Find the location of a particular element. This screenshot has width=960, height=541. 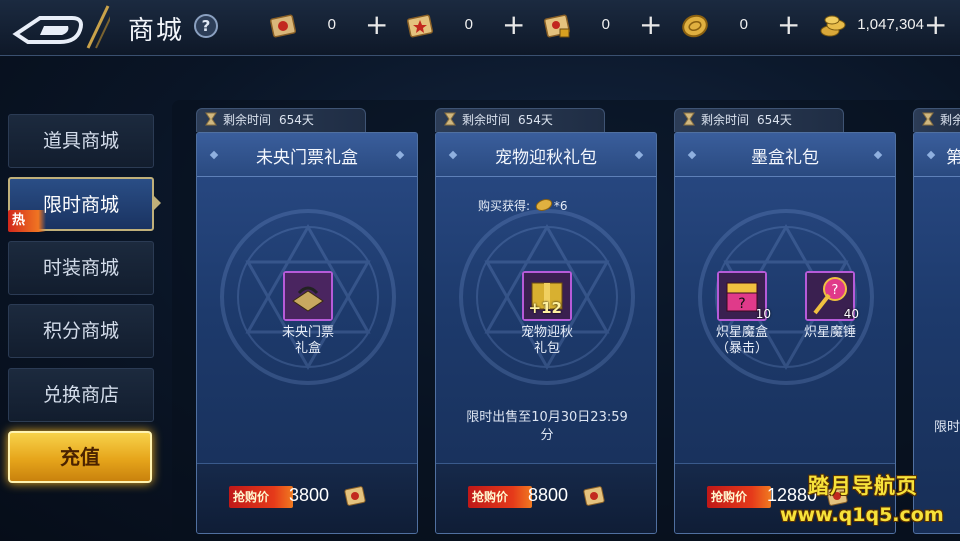

card-header: 宠物迎秋礼包 is located at coordinates (546, 155).